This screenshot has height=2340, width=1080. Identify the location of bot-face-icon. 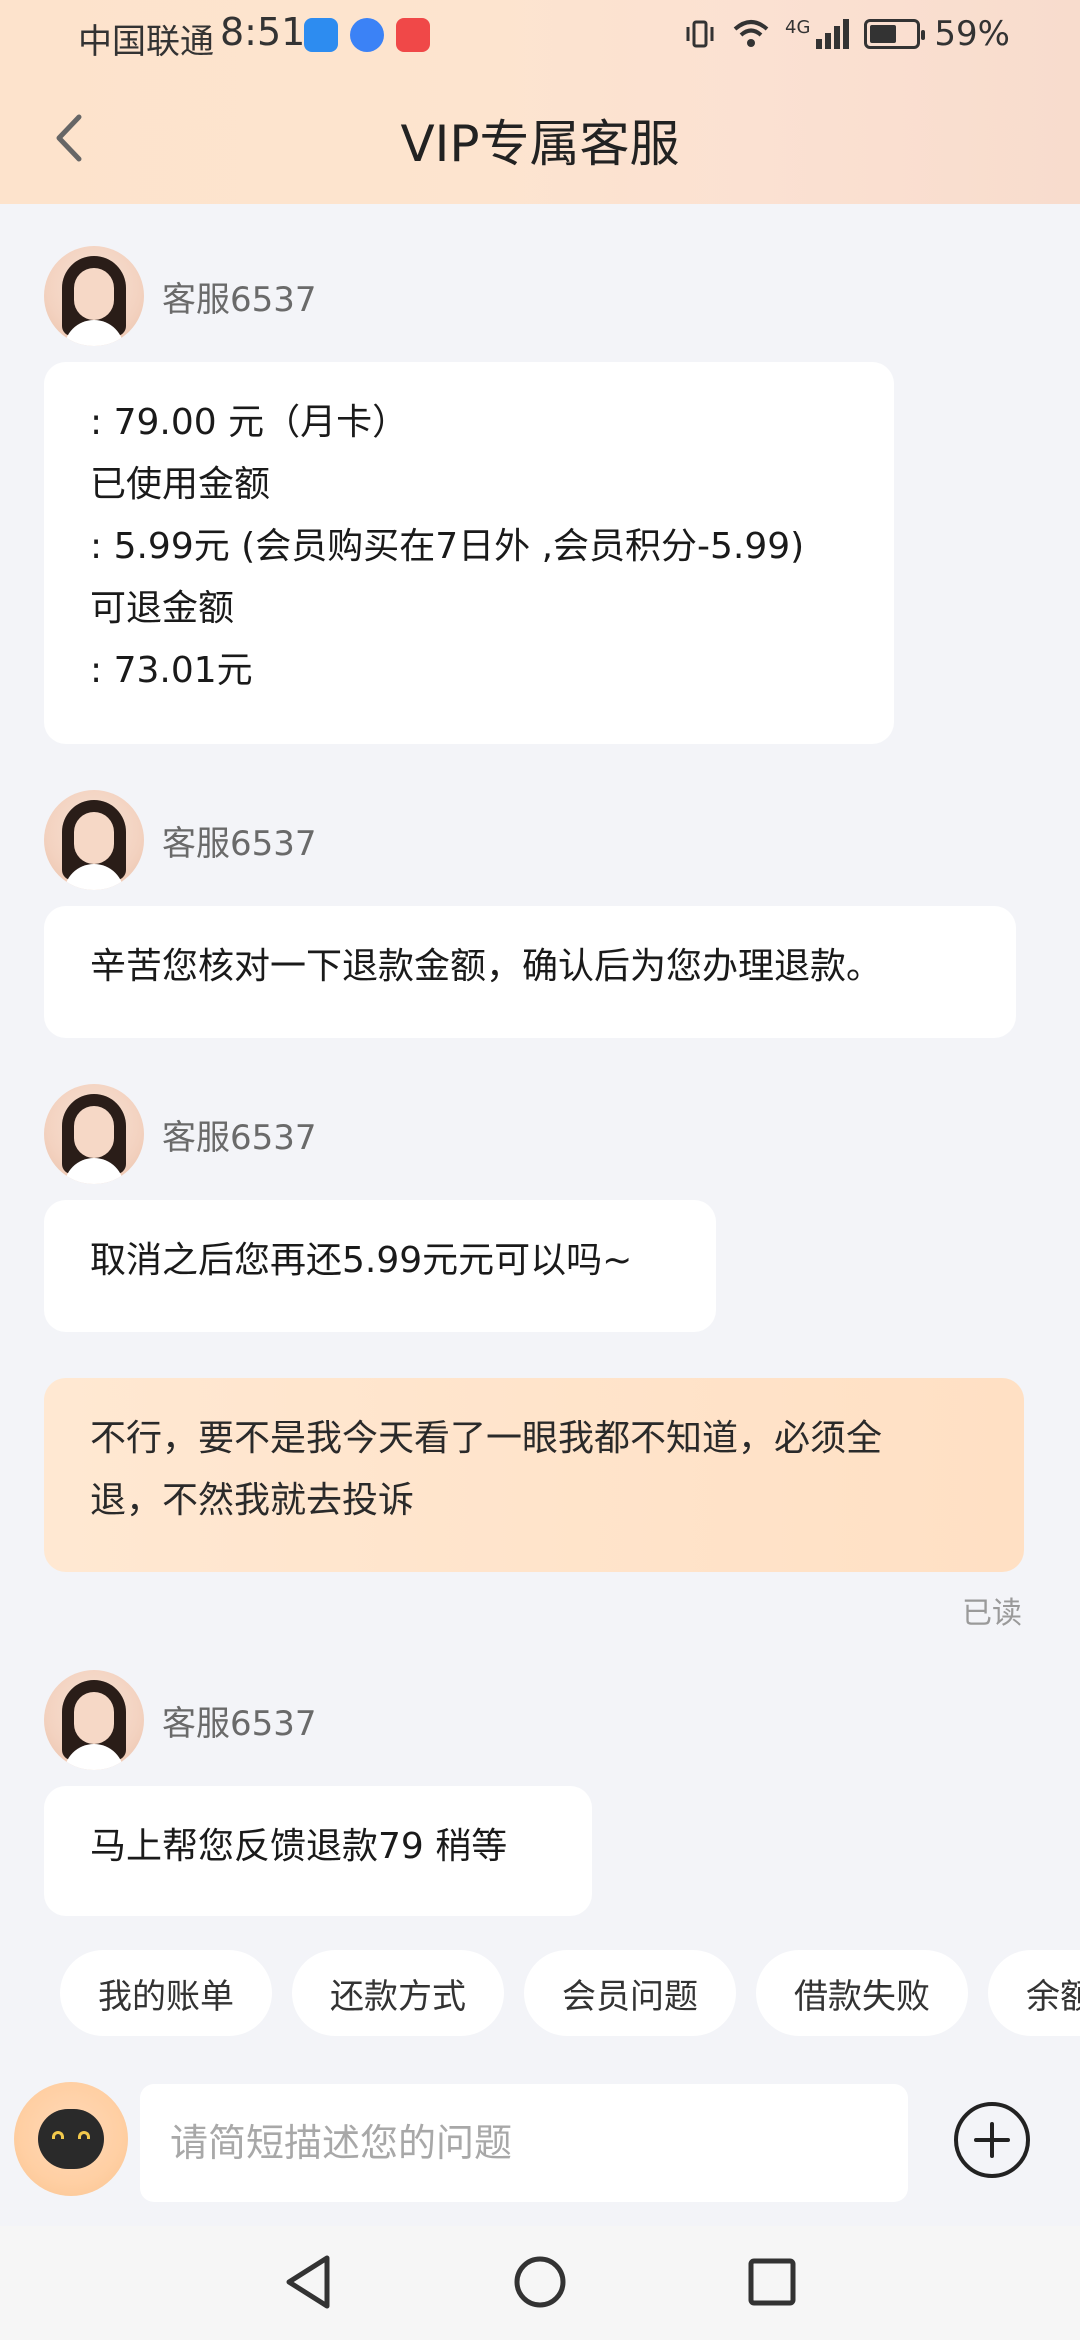
(71, 2139).